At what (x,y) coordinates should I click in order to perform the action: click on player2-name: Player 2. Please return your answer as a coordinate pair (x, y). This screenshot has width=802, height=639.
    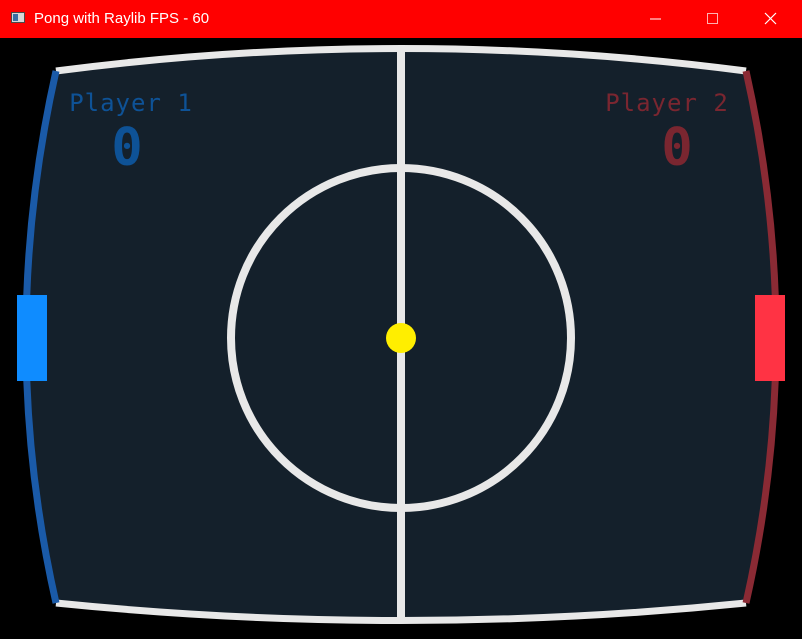
    Looking at the image, I should click on (667, 103).